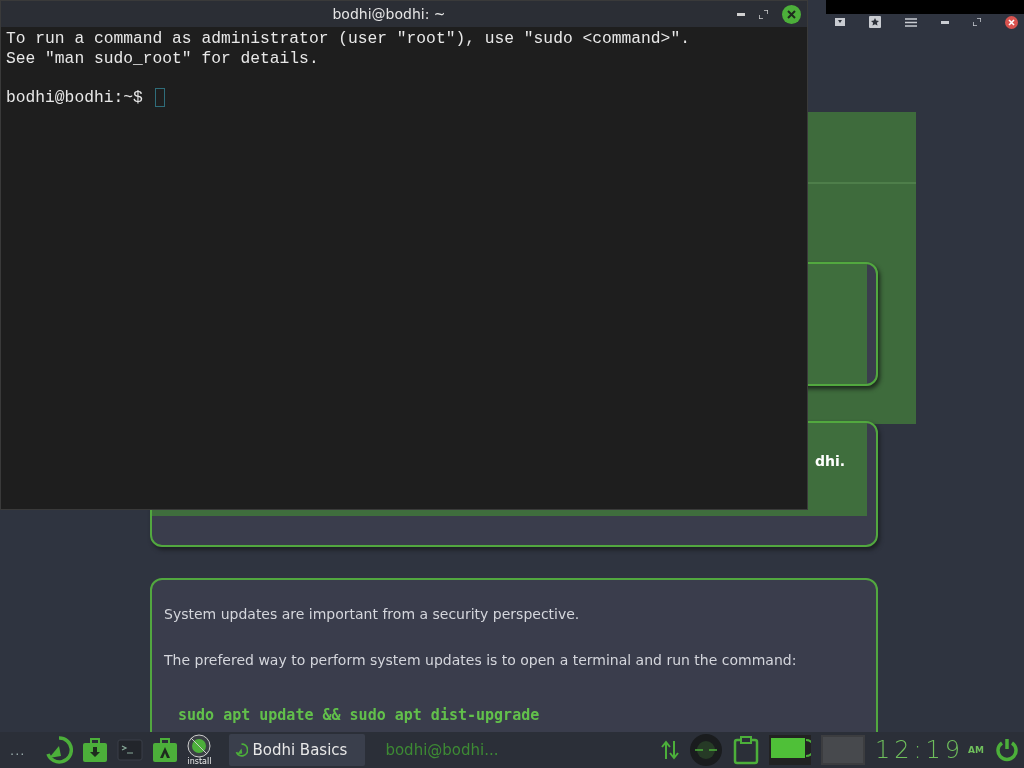  Describe the element at coordinates (1007, 750) in the screenshot. I see `power-icon` at that location.